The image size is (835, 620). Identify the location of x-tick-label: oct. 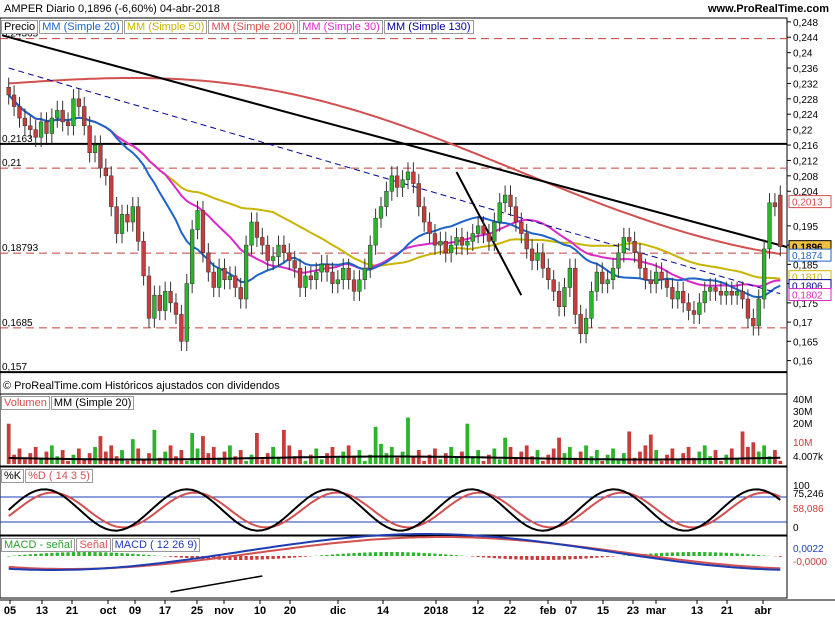
(108, 611).